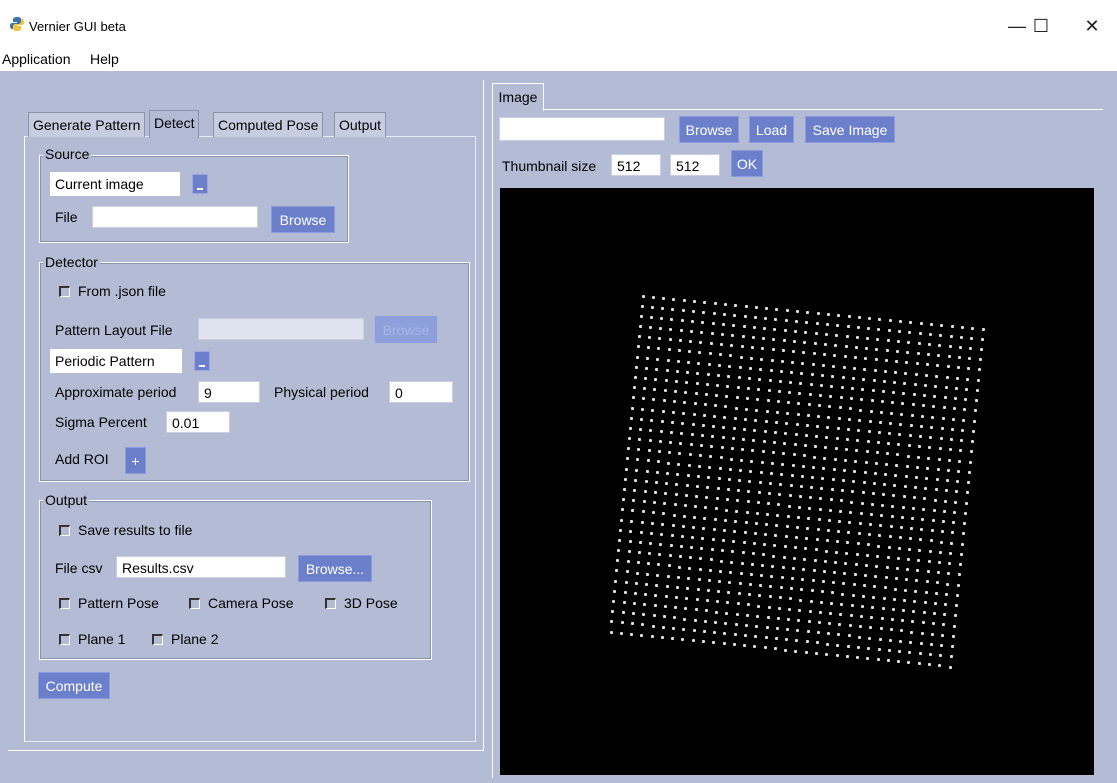  What do you see at coordinates (87, 124) in the screenshot?
I see `tab-generate-pattern: Generate Pattern` at bounding box center [87, 124].